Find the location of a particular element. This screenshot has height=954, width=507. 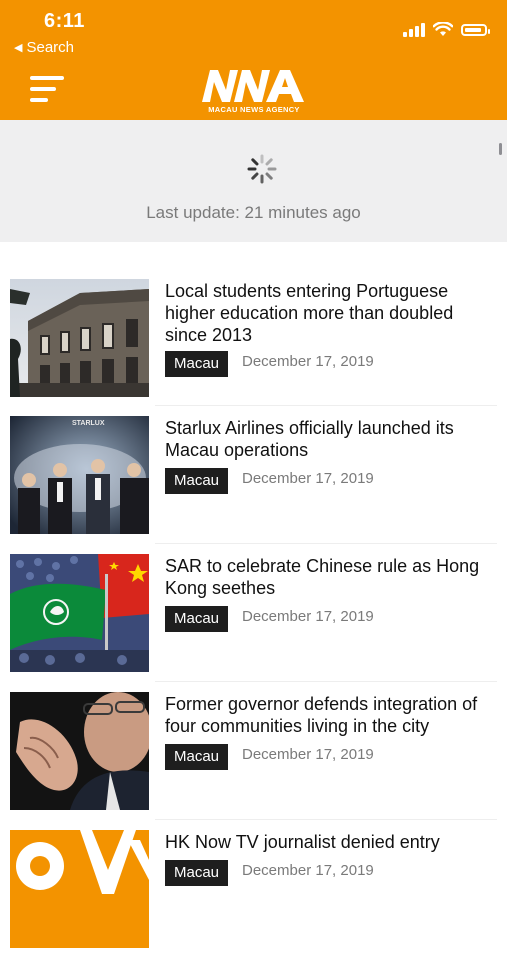

status-icons is located at coordinates (446, 29).